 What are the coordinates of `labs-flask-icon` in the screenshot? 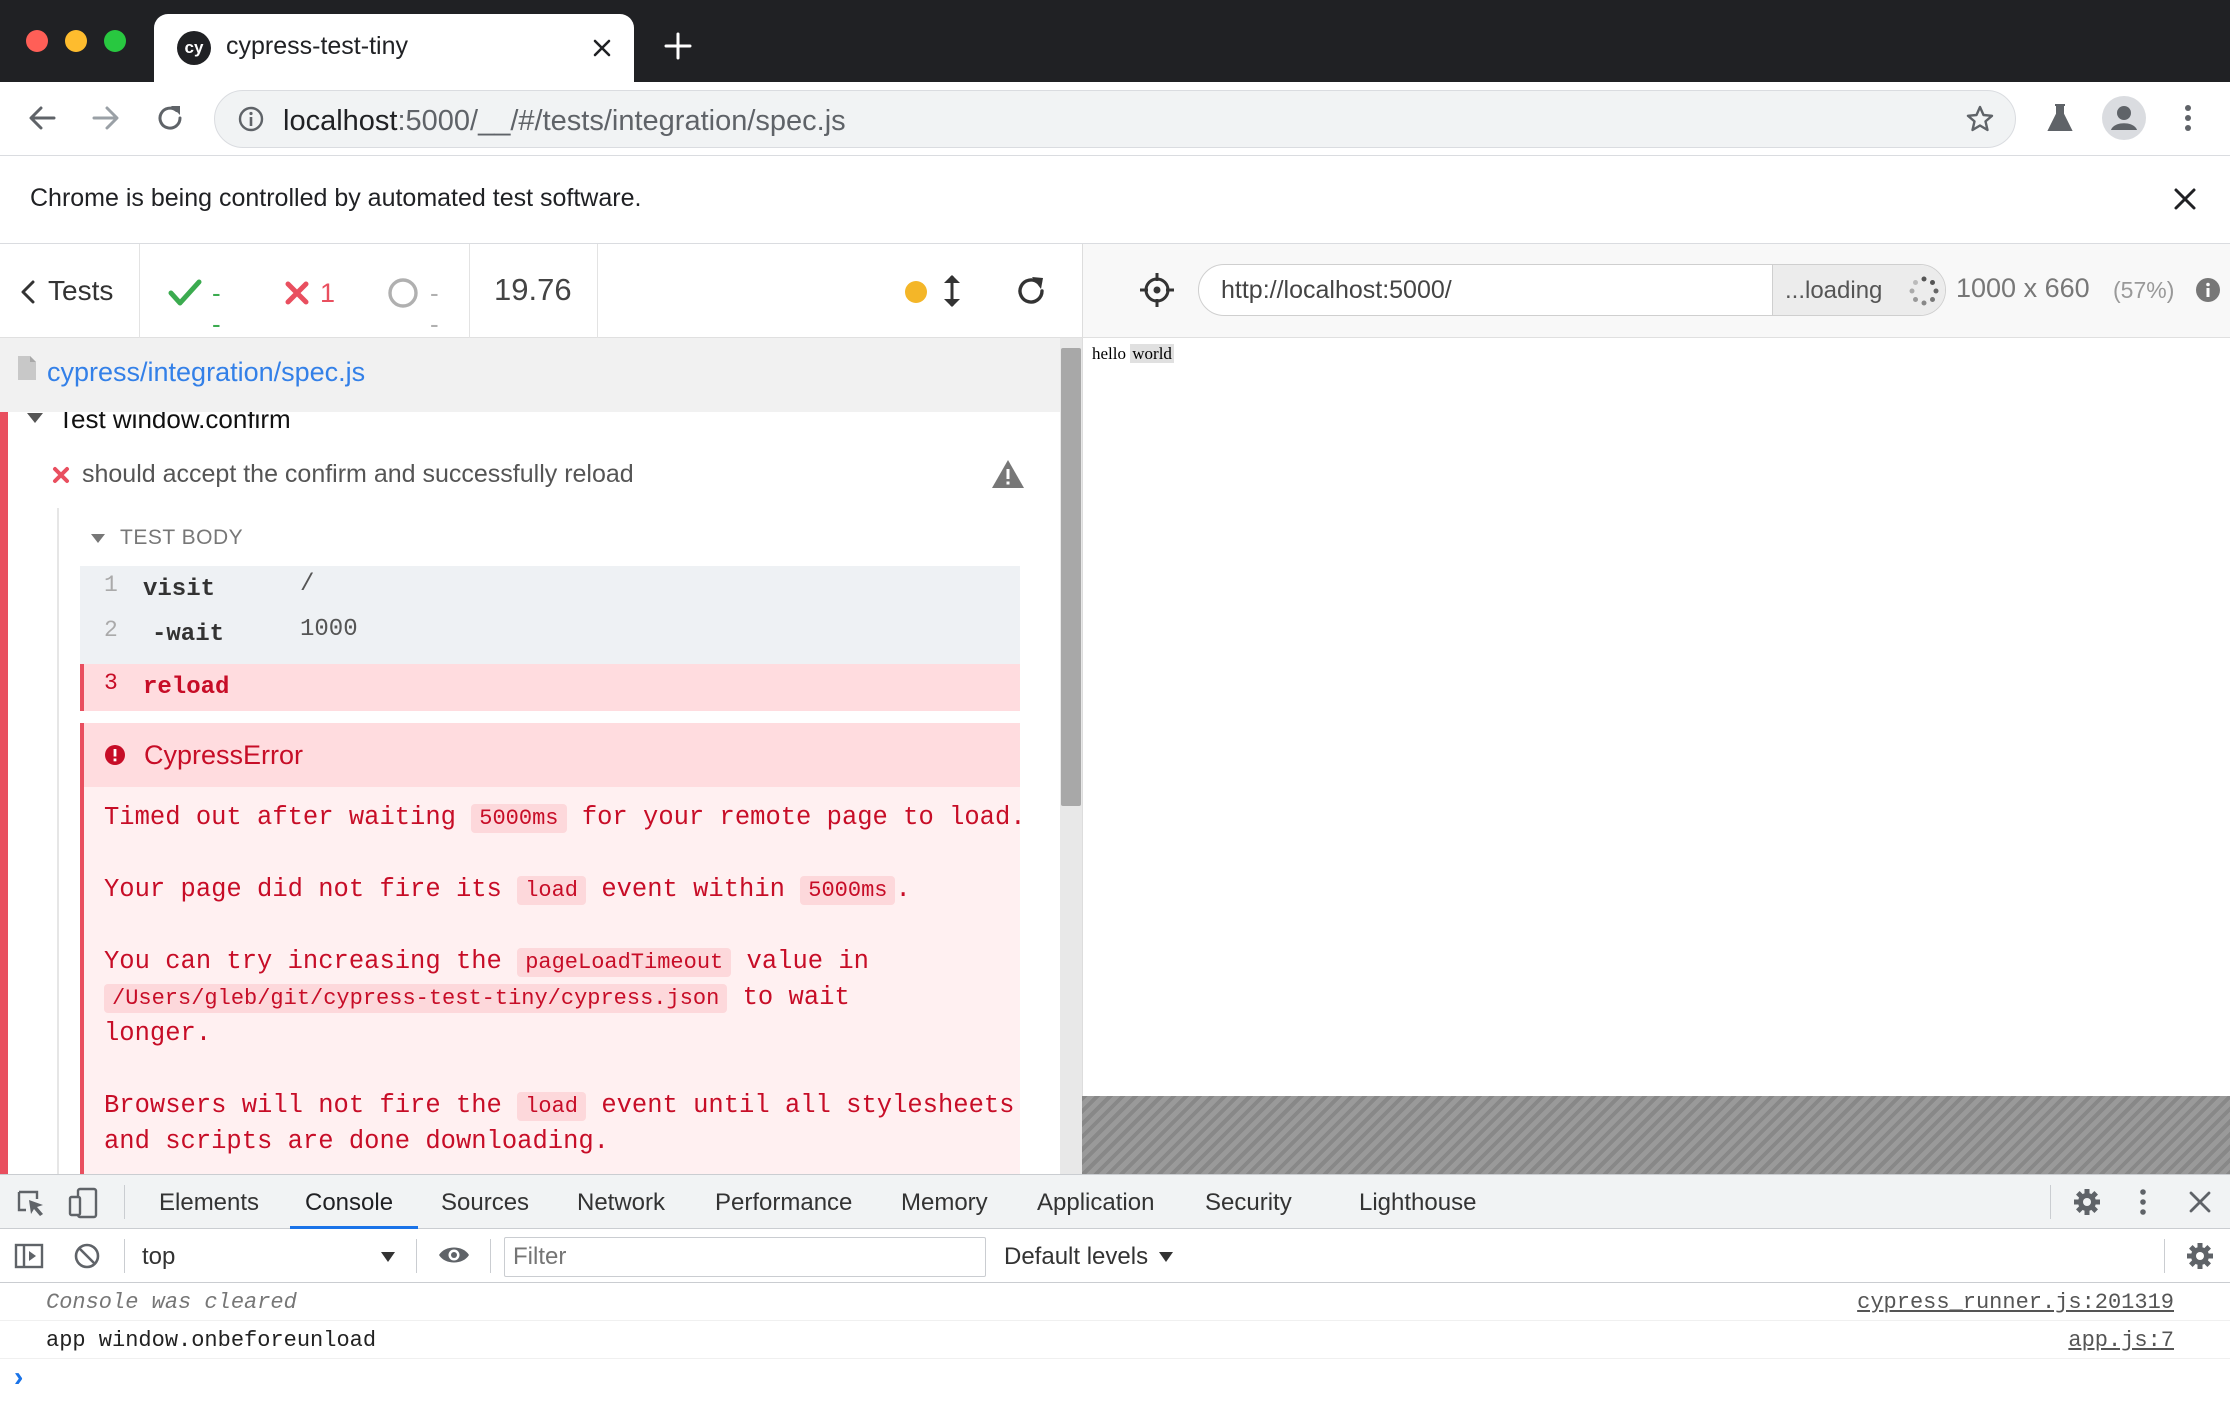 It's located at (2060, 118).